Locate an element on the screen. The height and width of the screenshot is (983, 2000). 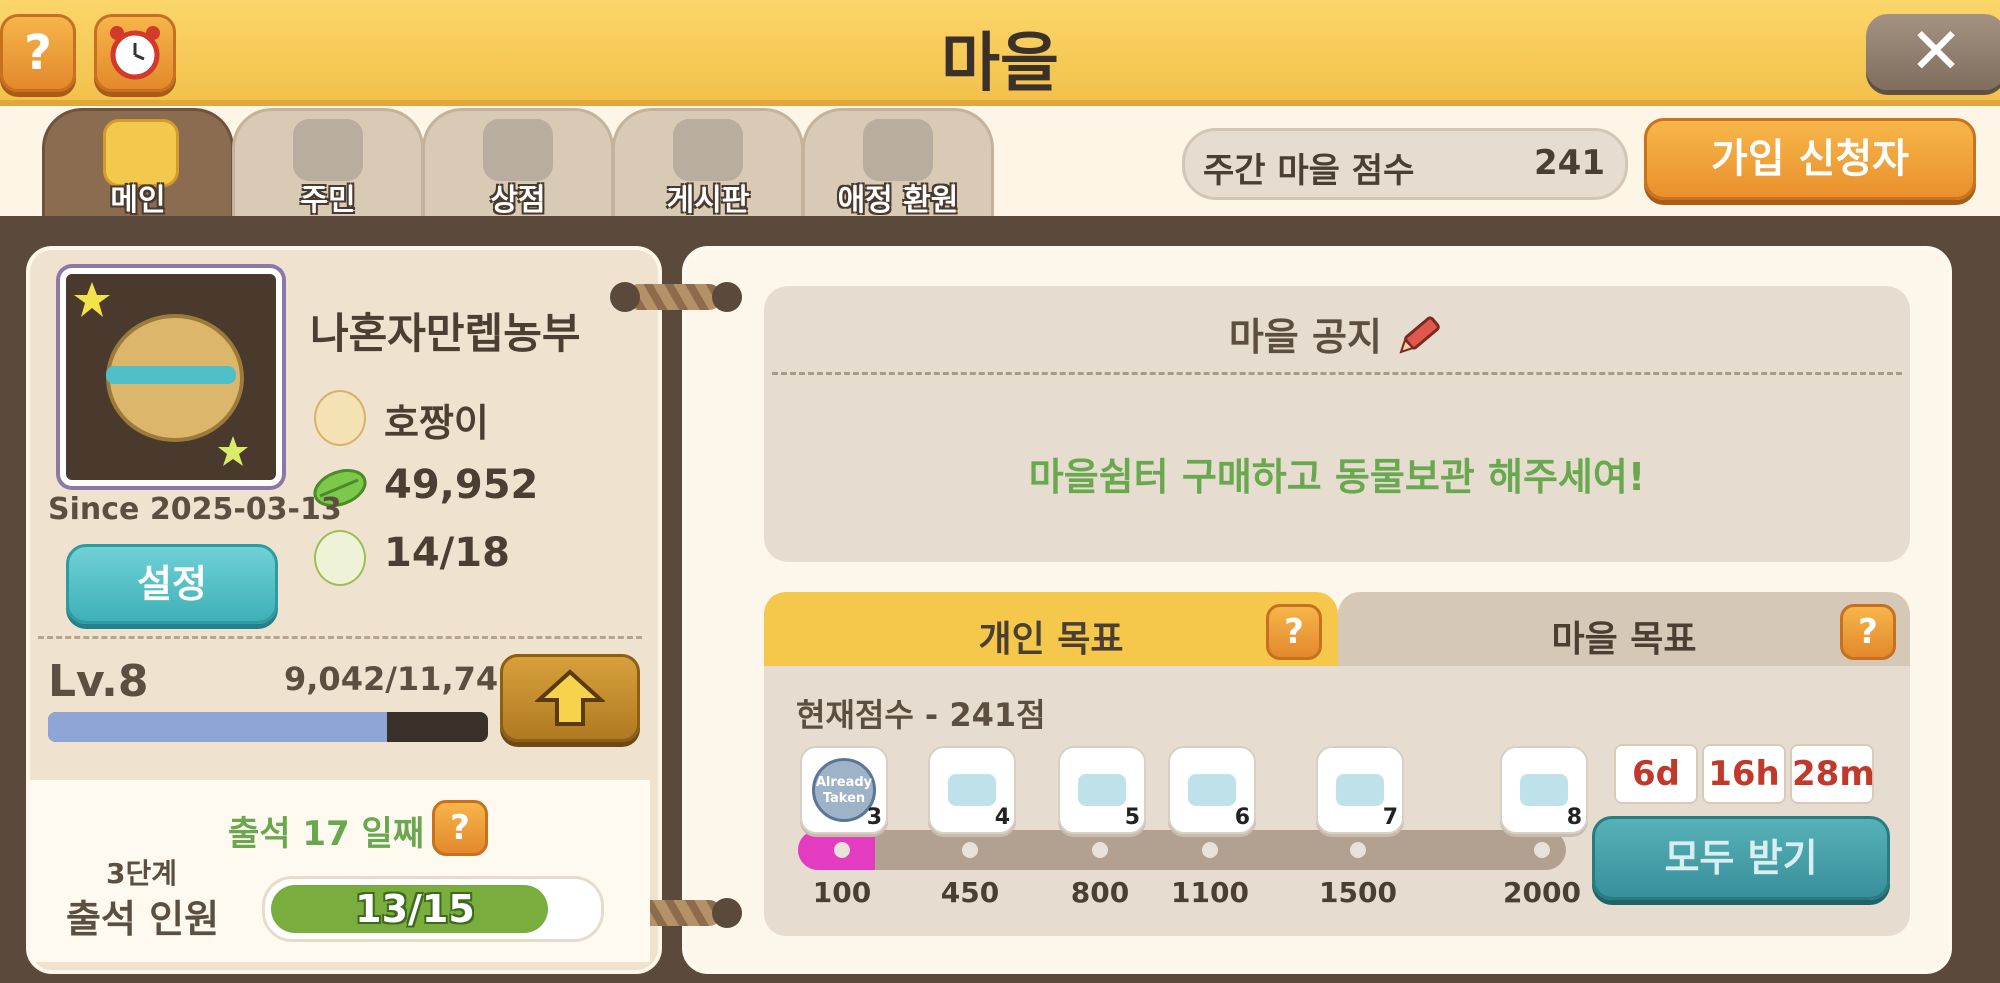
leader-crown-icon is located at coordinates (340, 418).